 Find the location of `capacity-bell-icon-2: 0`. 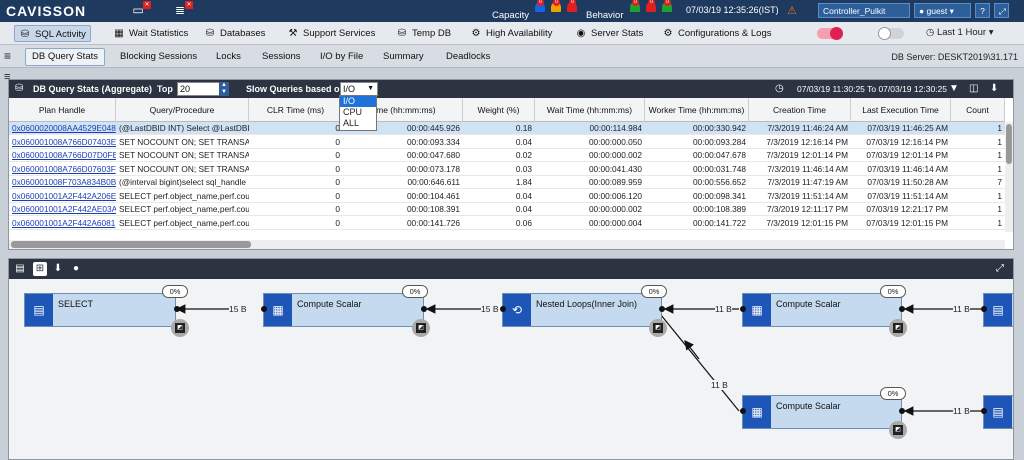

capacity-bell-icon-2: 0 is located at coordinates (556, 6).